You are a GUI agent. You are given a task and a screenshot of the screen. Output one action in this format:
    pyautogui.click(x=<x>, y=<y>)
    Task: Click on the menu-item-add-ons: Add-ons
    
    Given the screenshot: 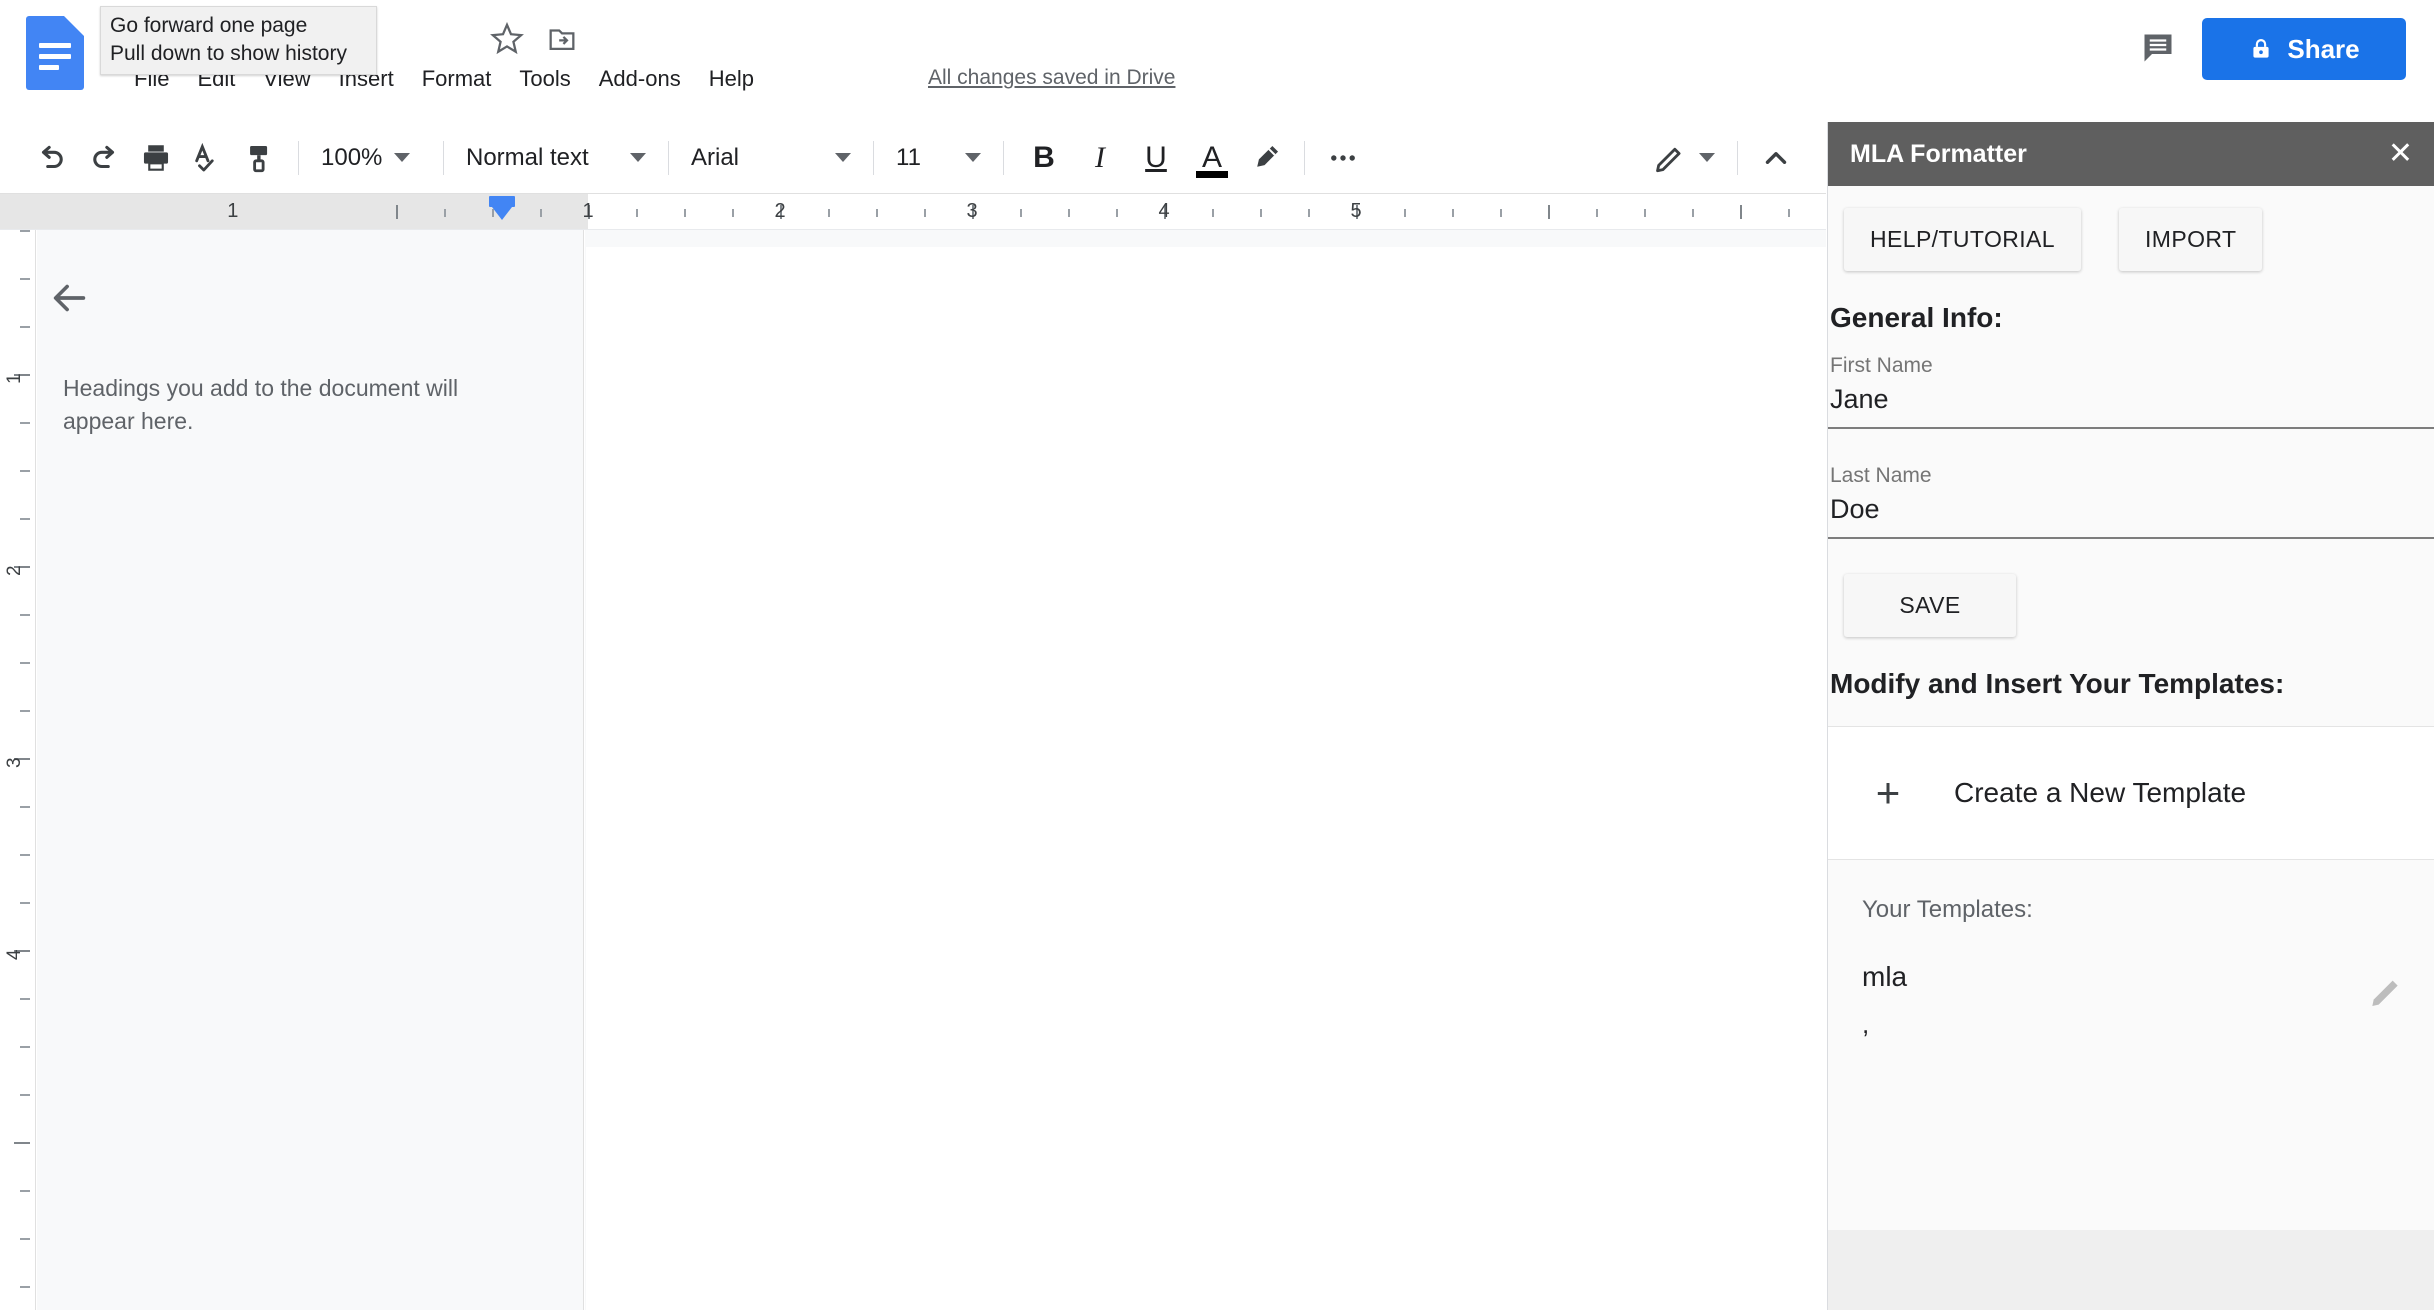 What is the action you would take?
    pyautogui.click(x=640, y=79)
    